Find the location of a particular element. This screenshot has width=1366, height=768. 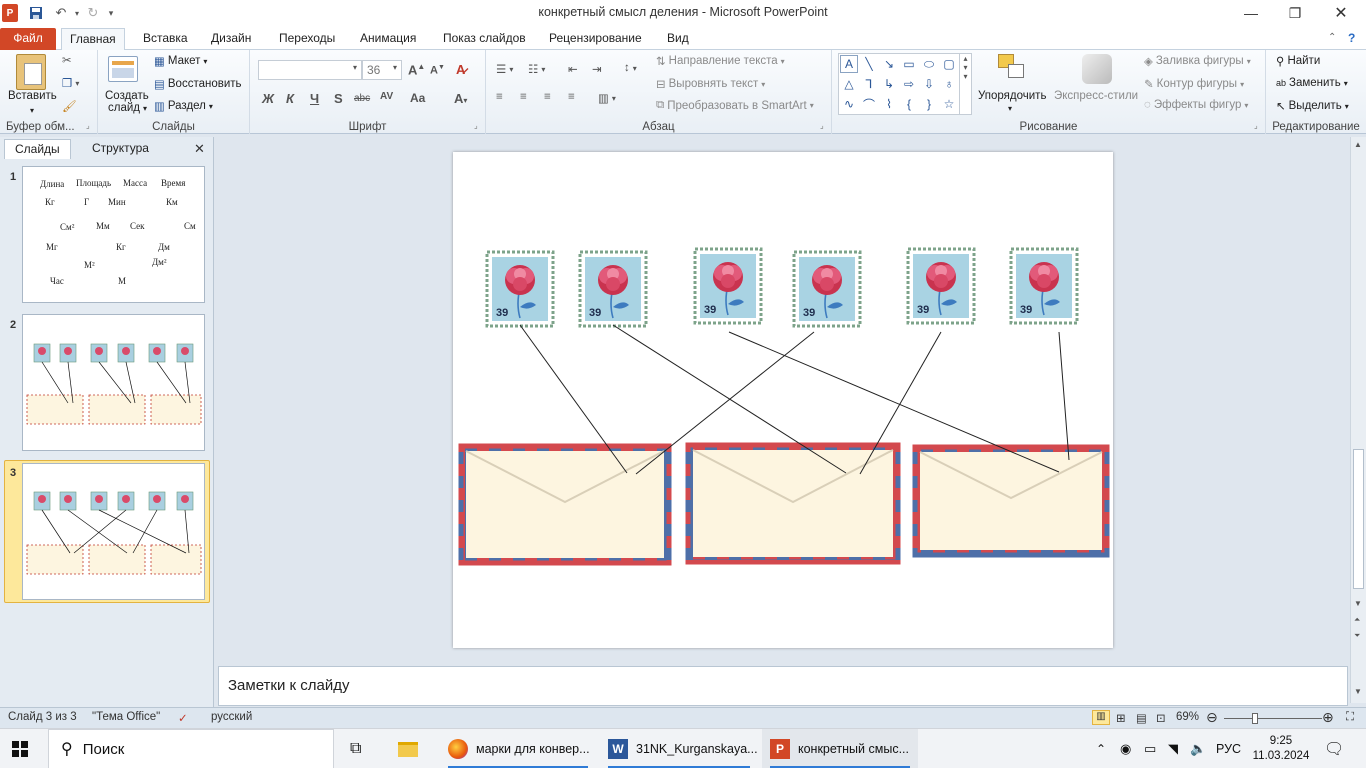

rectangle-shape-icon: ▭ is located at coordinates (909, 64).